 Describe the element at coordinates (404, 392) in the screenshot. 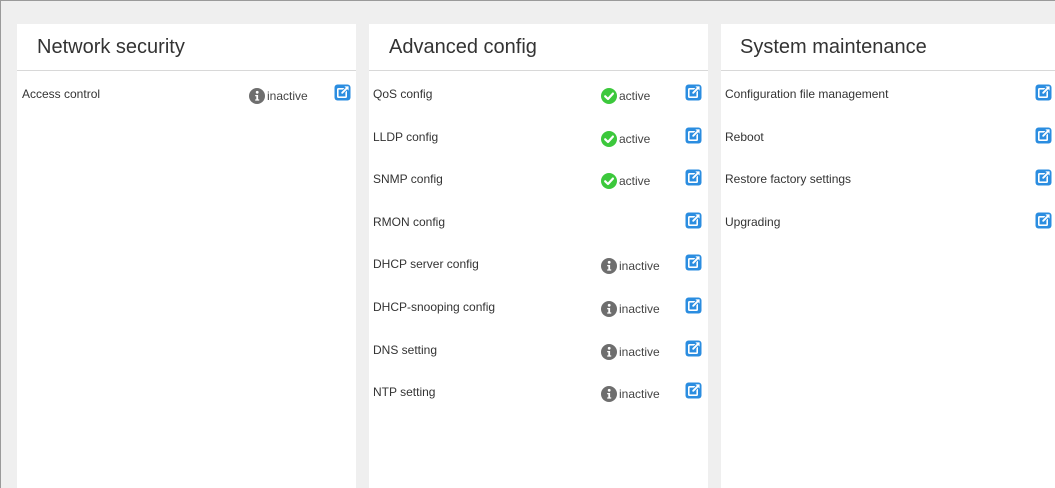

I see `item-label: NTP setting` at that location.